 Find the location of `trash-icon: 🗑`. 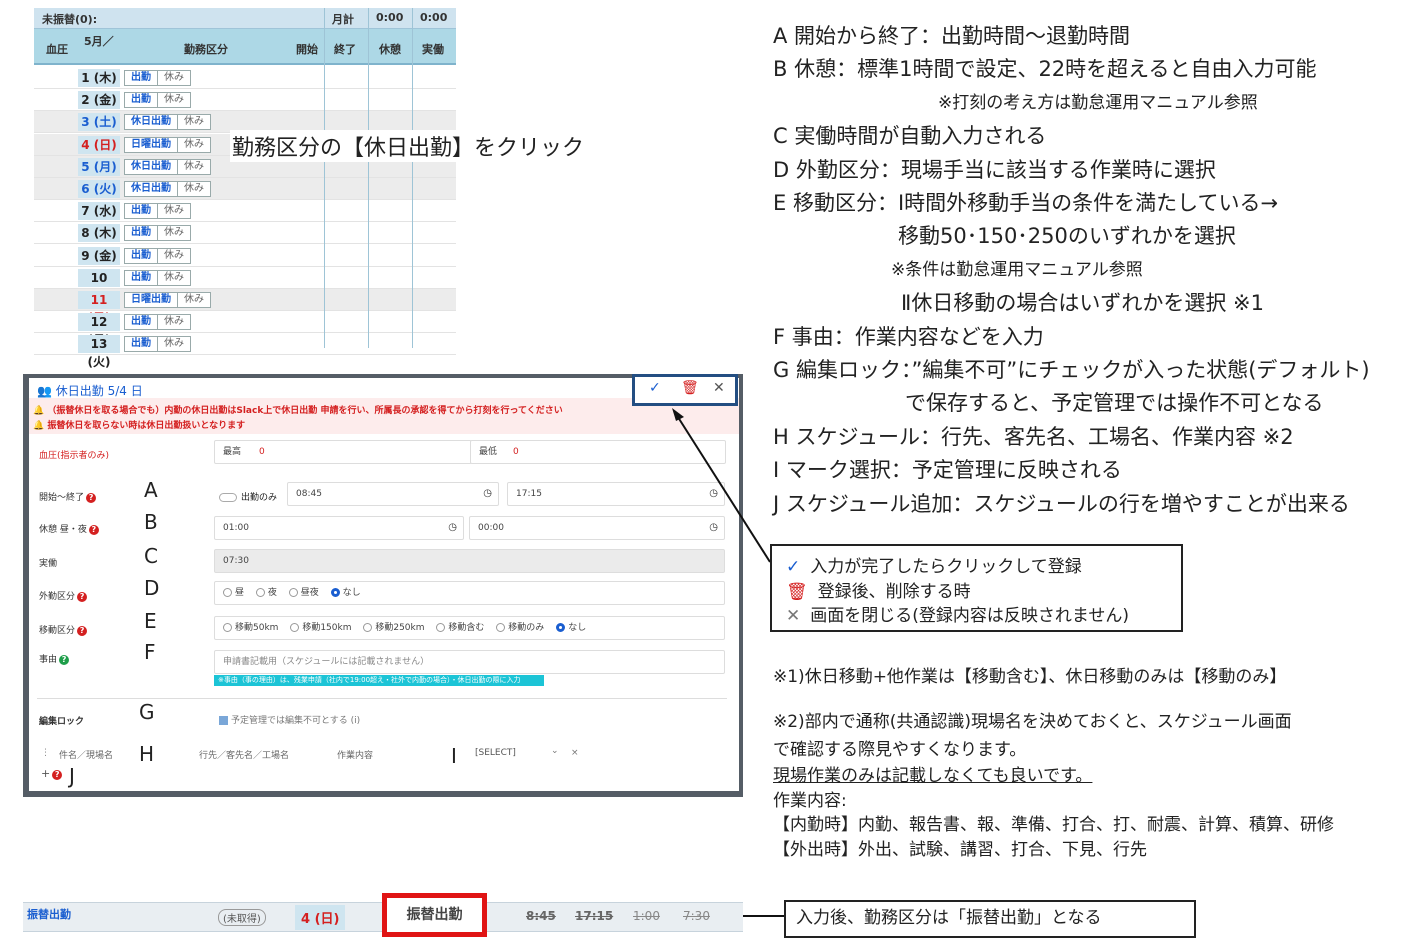

trash-icon: 🗑 is located at coordinates (797, 592).